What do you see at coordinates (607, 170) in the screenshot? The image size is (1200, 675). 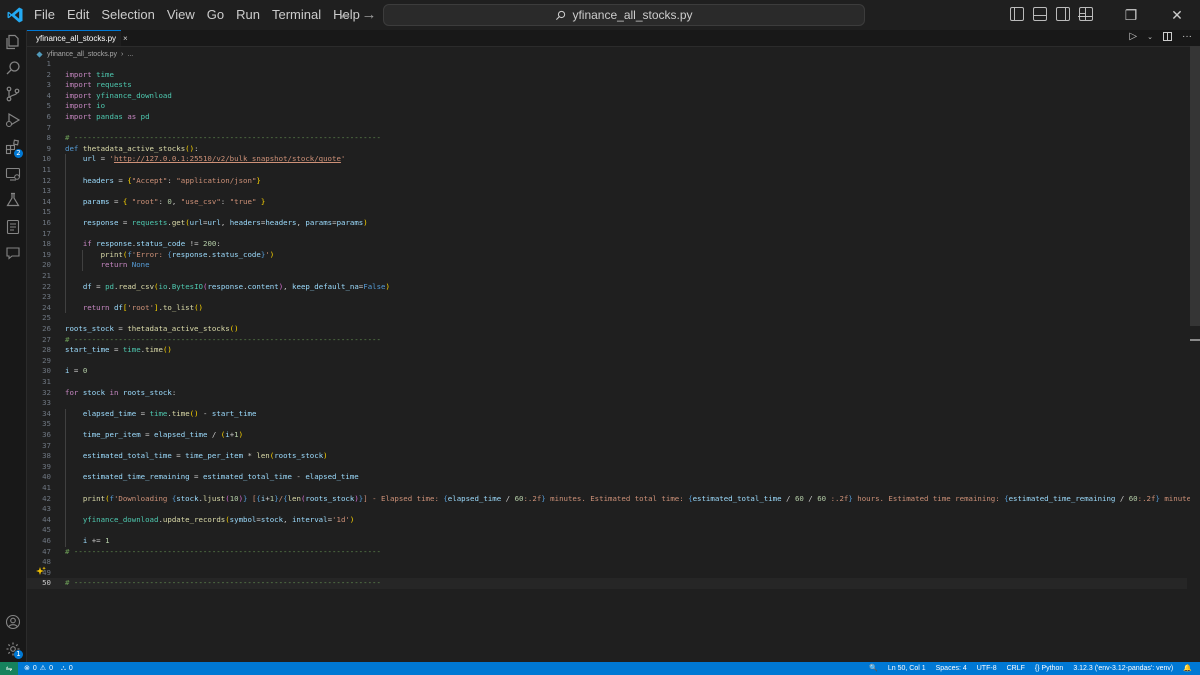 I see `code-line: 11` at bounding box center [607, 170].